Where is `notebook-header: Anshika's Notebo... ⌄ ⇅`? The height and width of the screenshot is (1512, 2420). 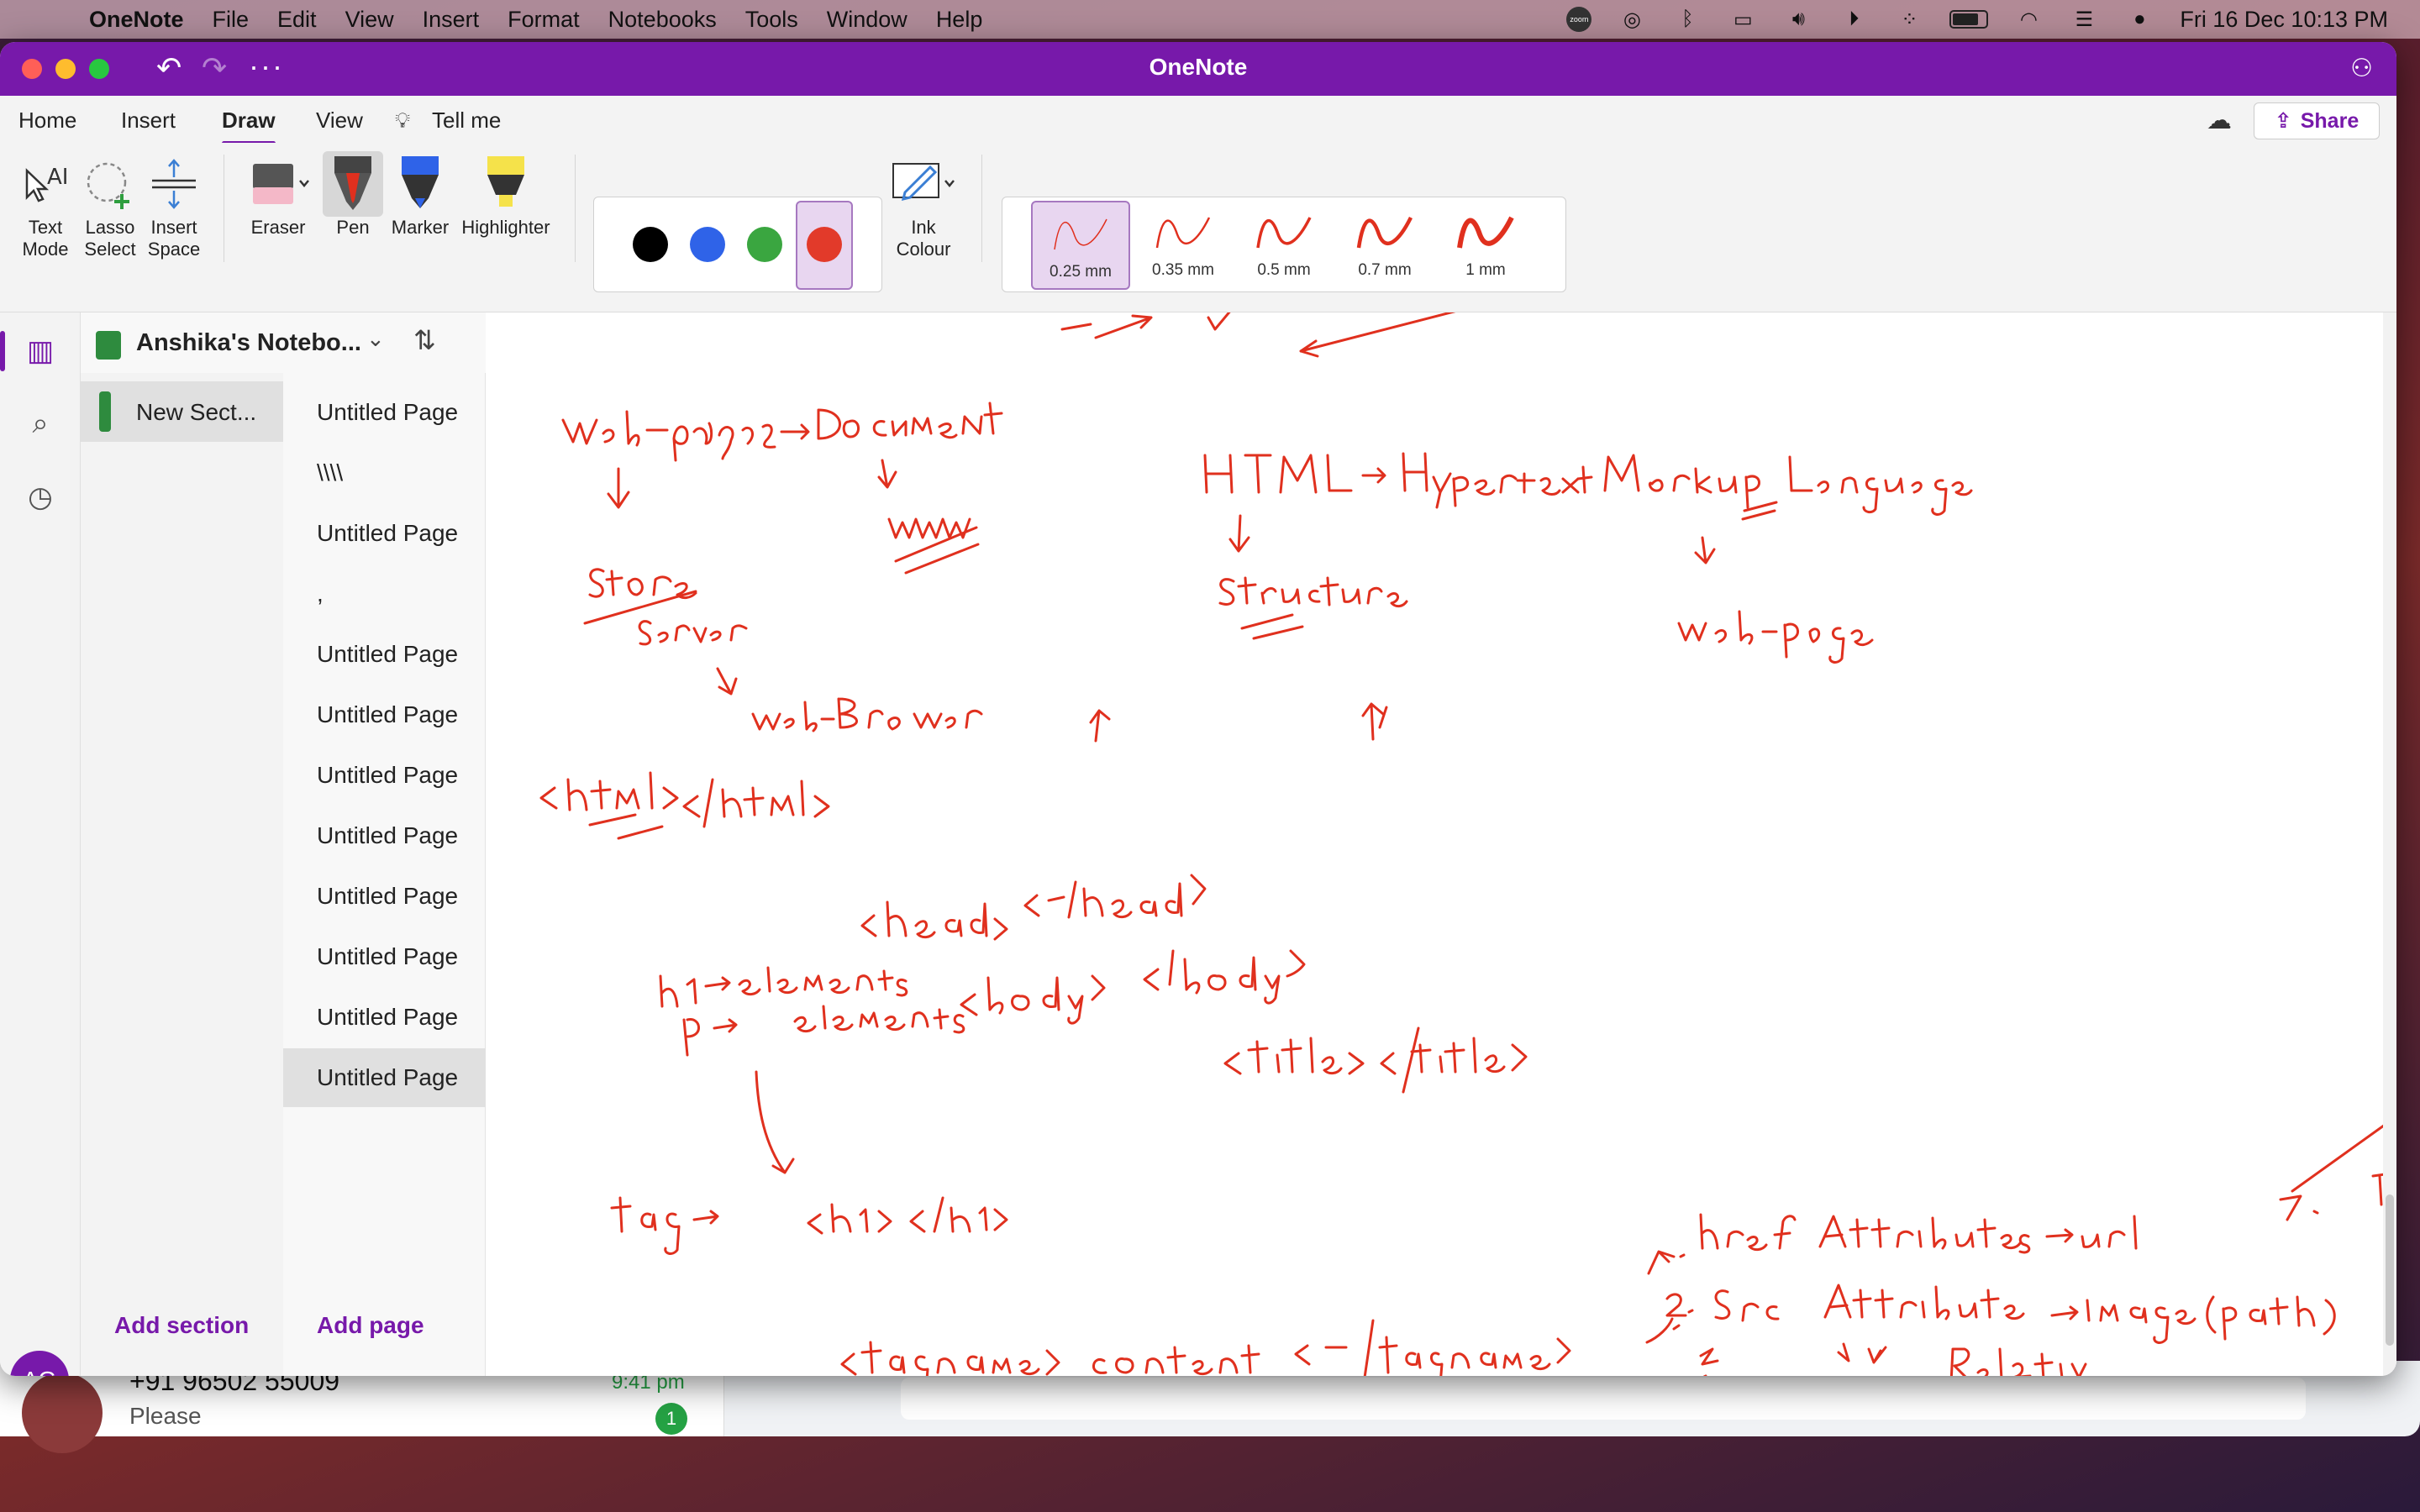
notebook-header: Anshika's Notebo... ⌄ ⇅ is located at coordinates (284, 342).